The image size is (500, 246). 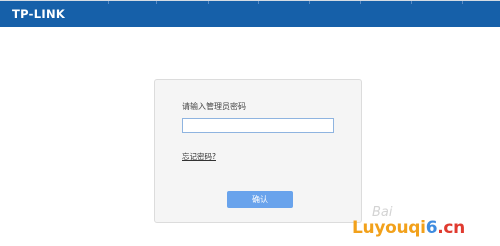 What do you see at coordinates (214, 106) in the screenshot?
I see `password-prompt-label: 请输入管理员密码` at bounding box center [214, 106].